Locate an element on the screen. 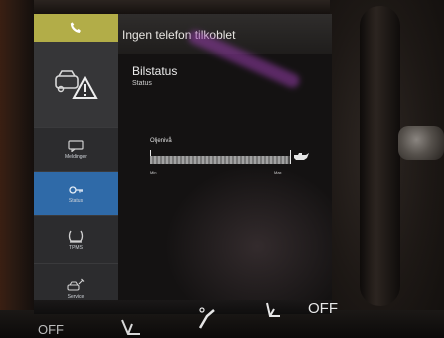 The height and width of the screenshot is (338, 444). oil-level-fill is located at coordinates (219, 160).